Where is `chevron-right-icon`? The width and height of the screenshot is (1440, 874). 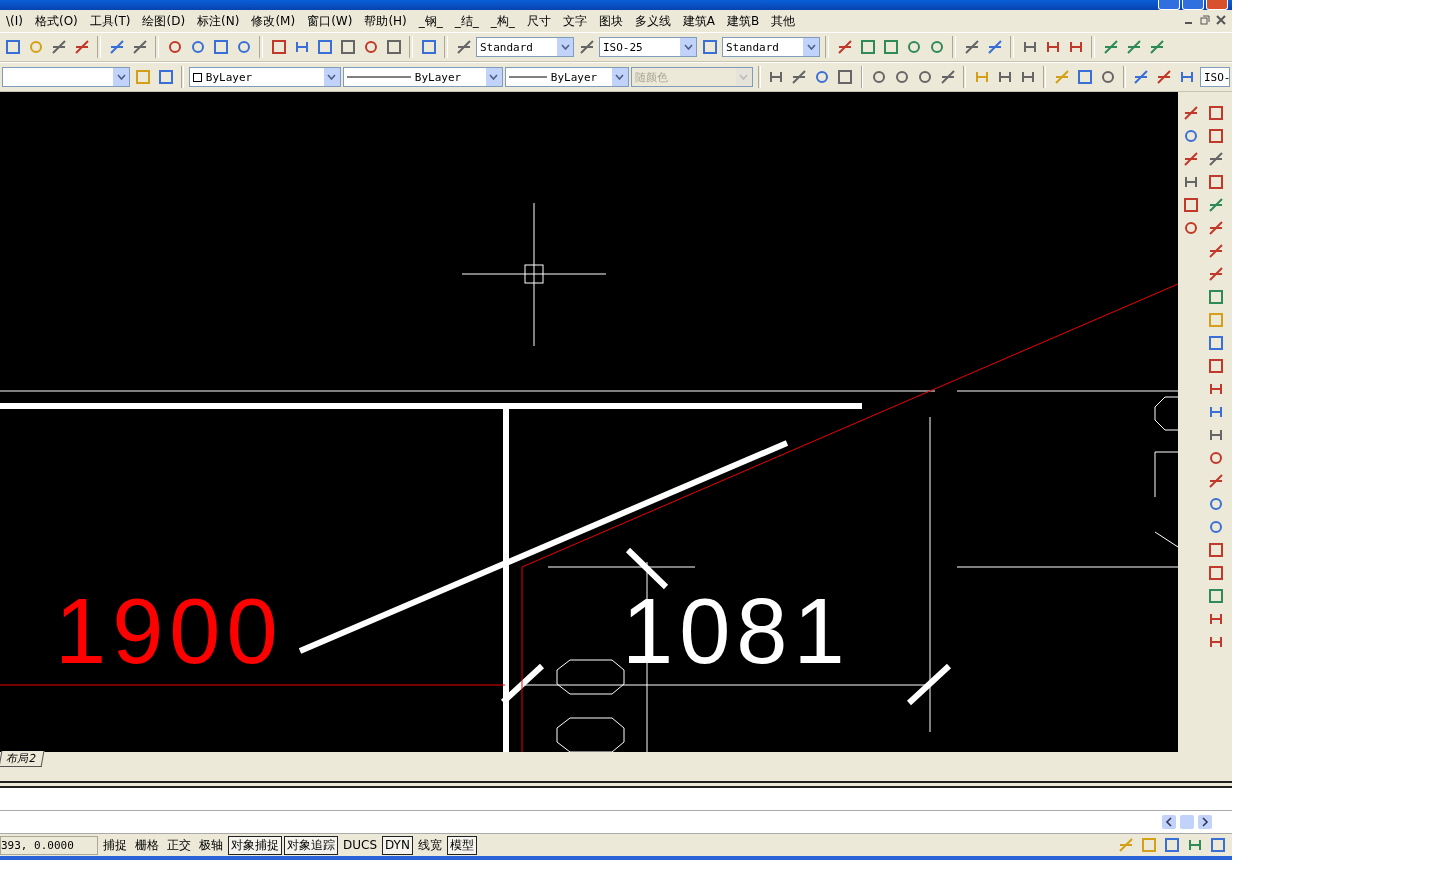 chevron-right-icon is located at coordinates (1205, 822).